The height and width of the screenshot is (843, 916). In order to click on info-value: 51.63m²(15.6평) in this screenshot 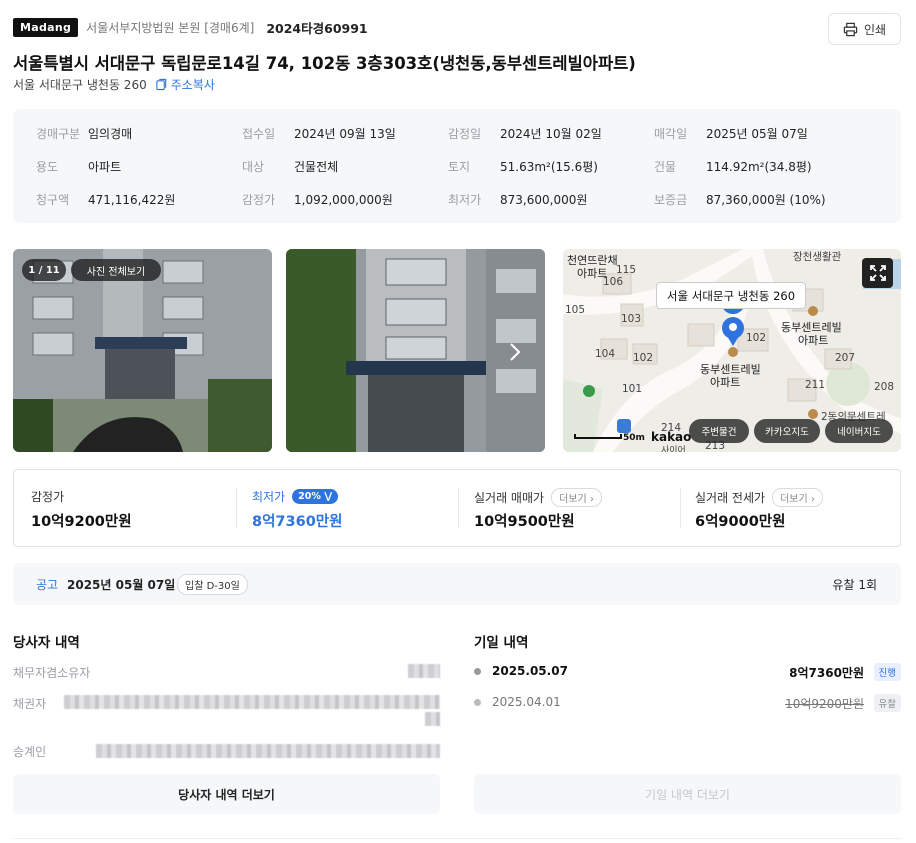, I will do `click(549, 167)`.